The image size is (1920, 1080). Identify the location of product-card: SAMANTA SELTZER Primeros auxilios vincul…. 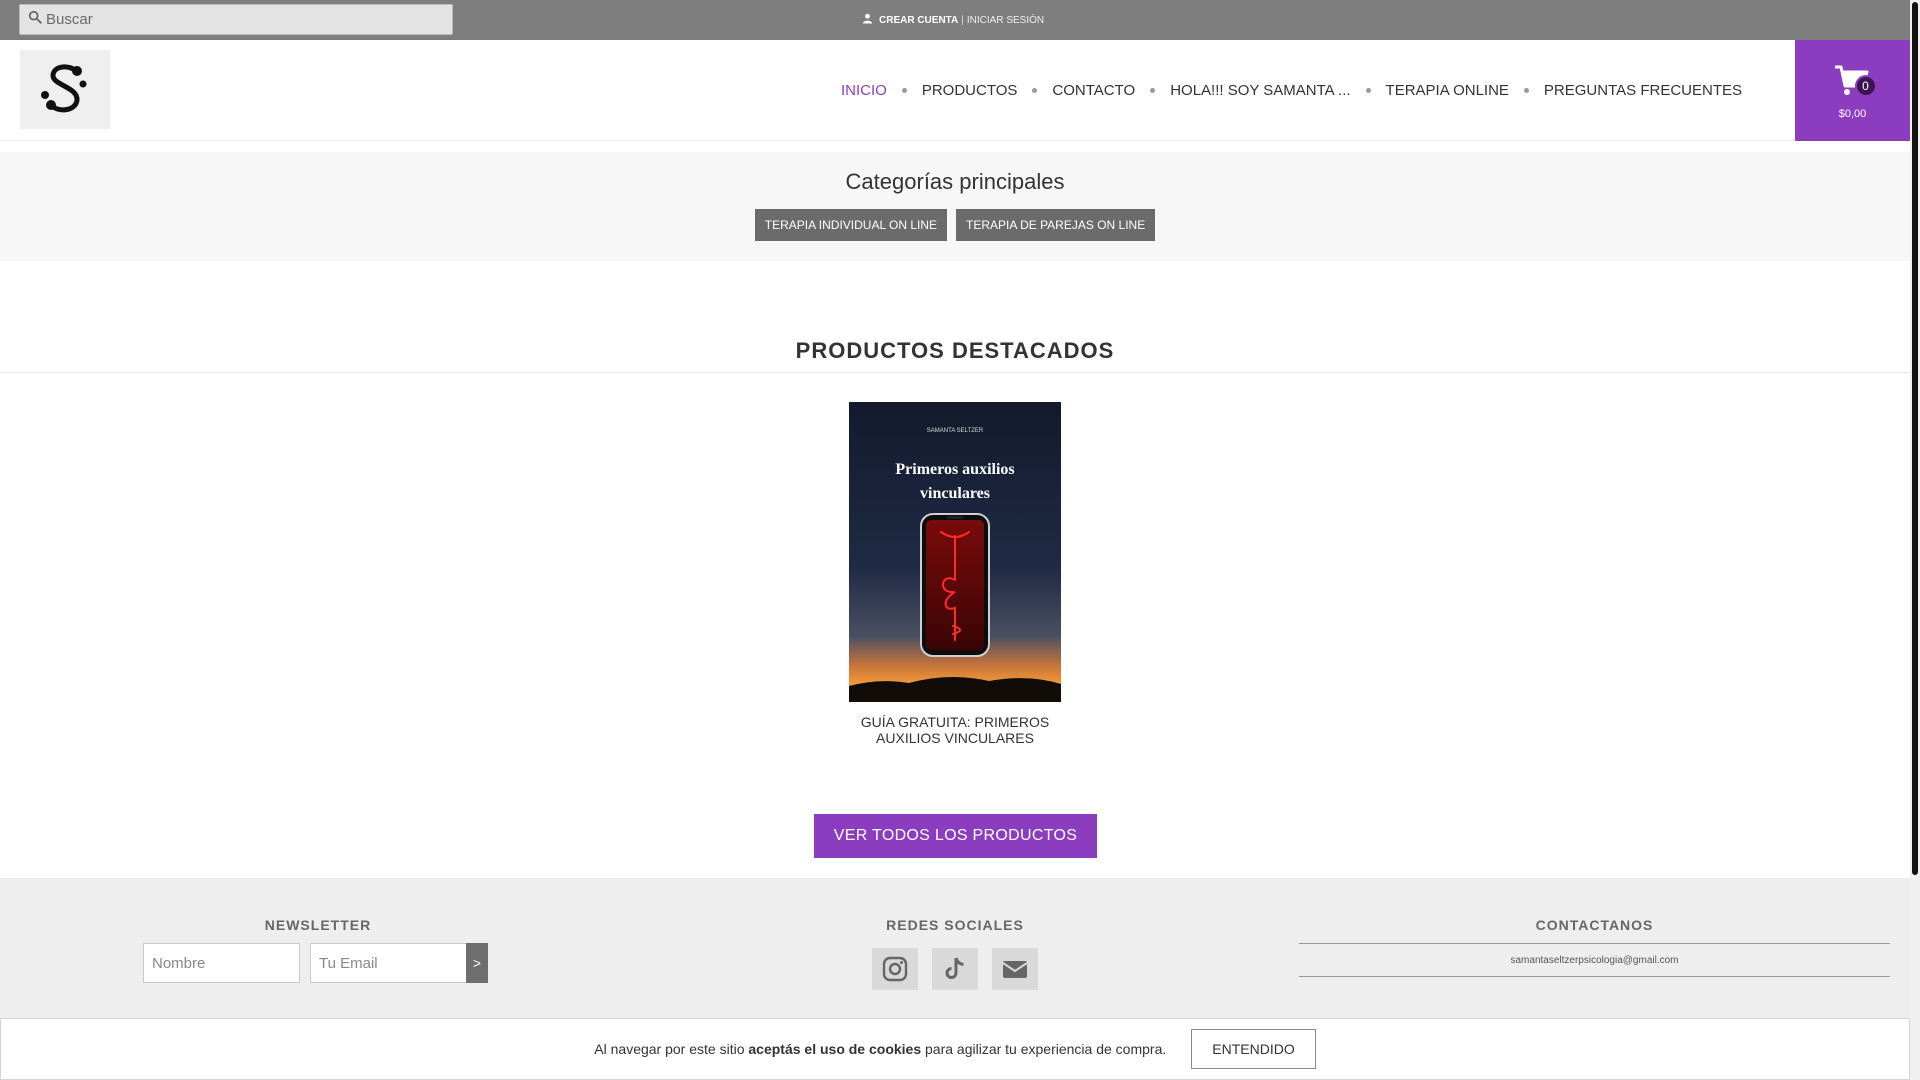
(955, 574).